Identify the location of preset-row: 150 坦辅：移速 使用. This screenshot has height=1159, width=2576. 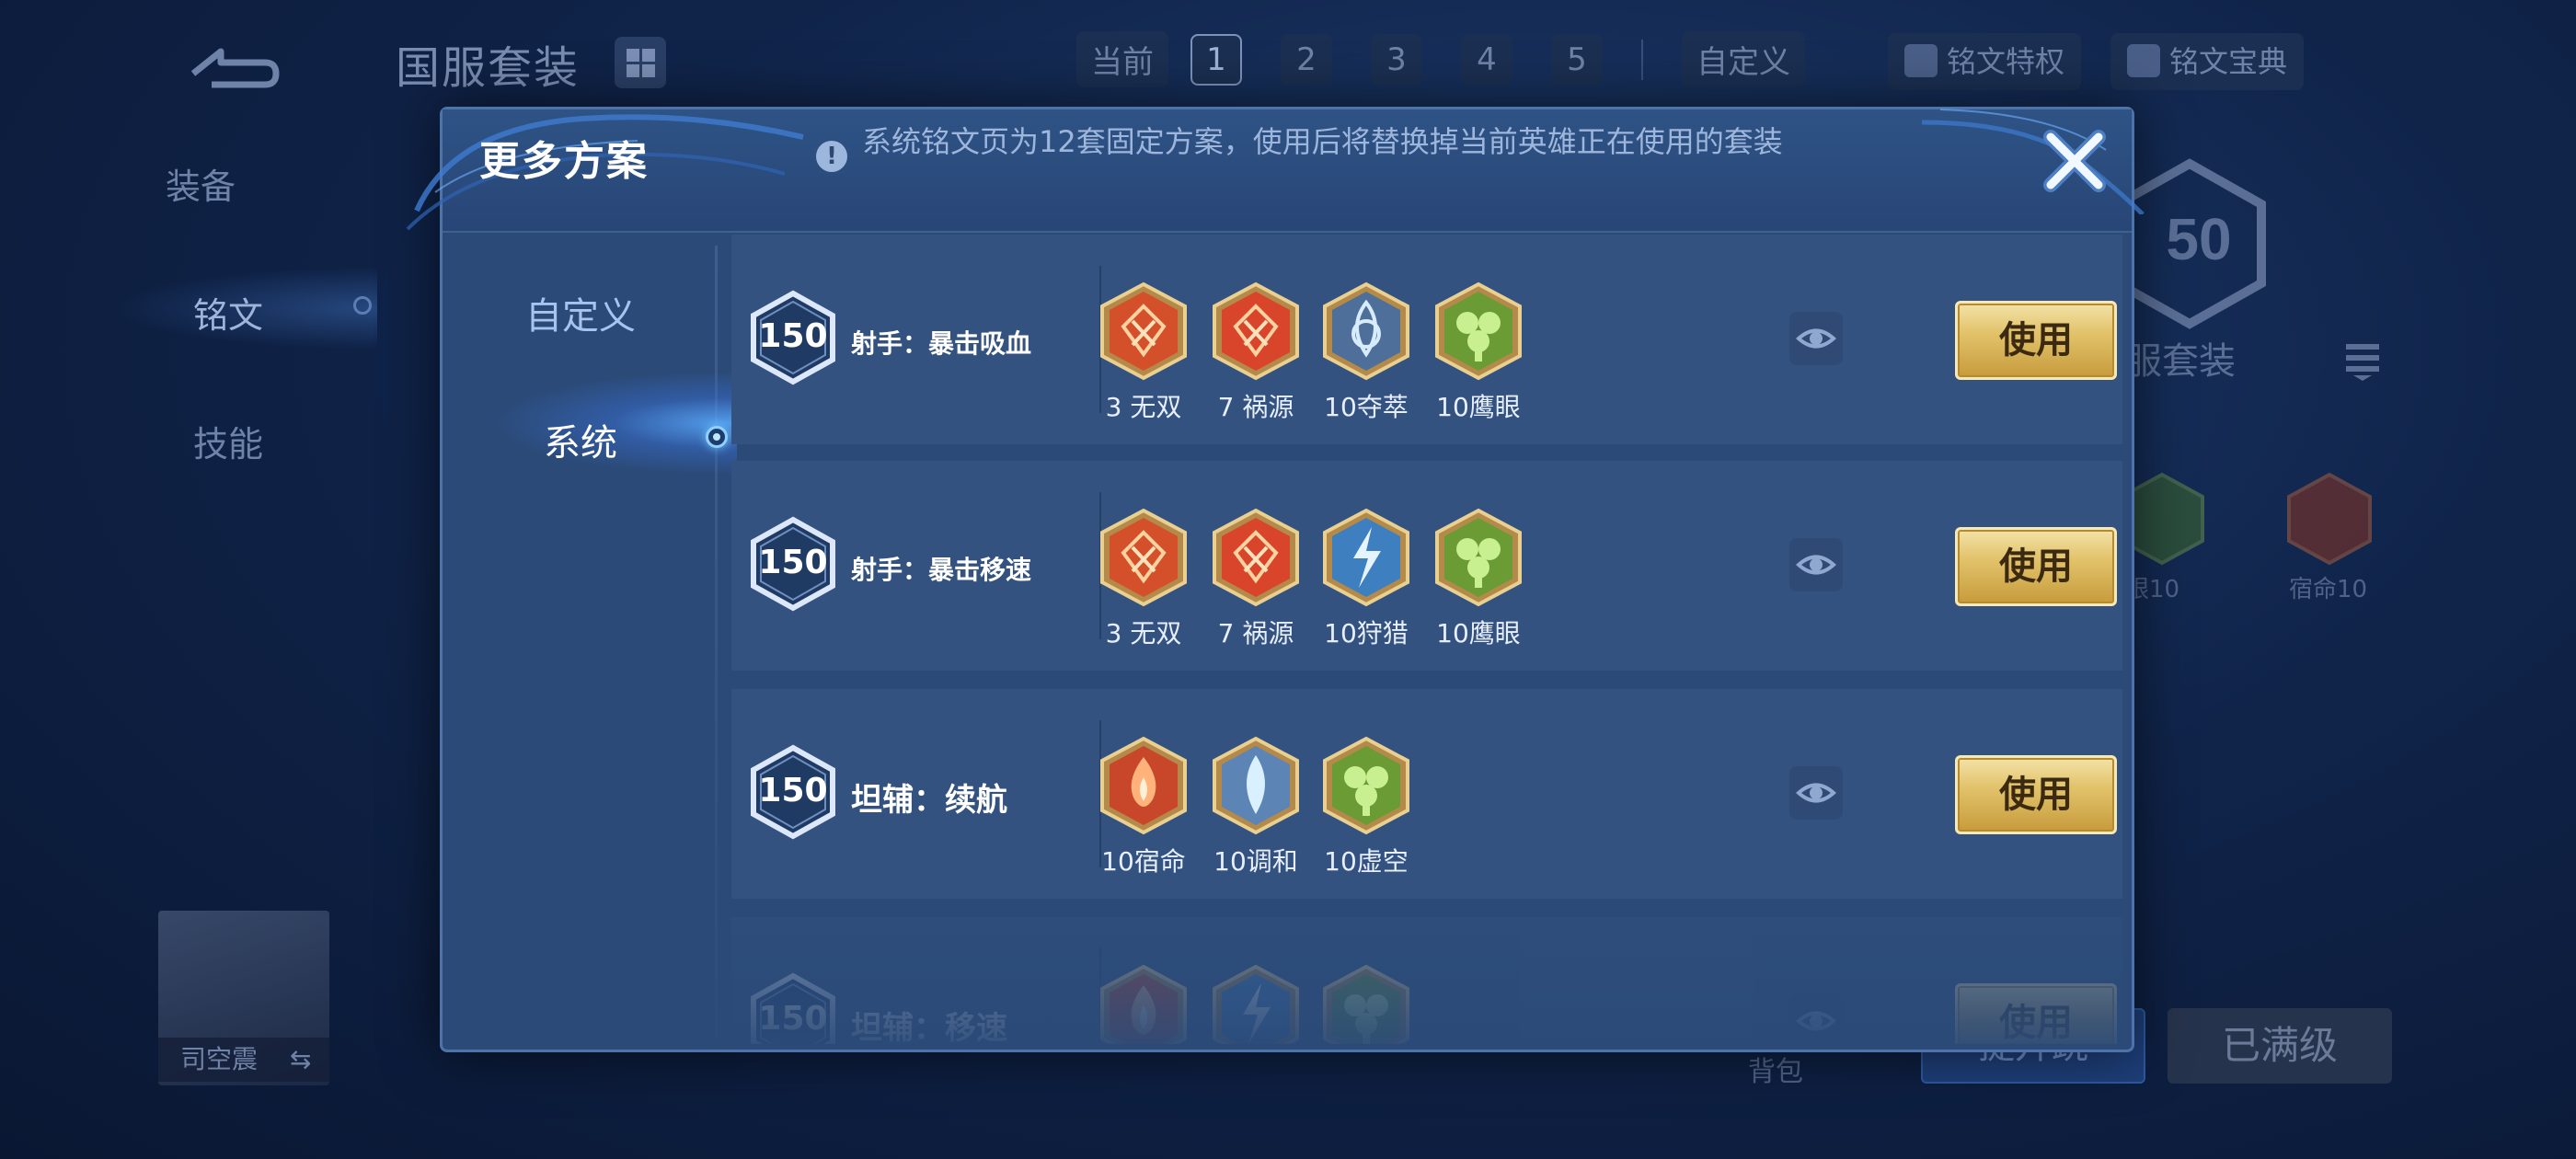
(1426, 980).